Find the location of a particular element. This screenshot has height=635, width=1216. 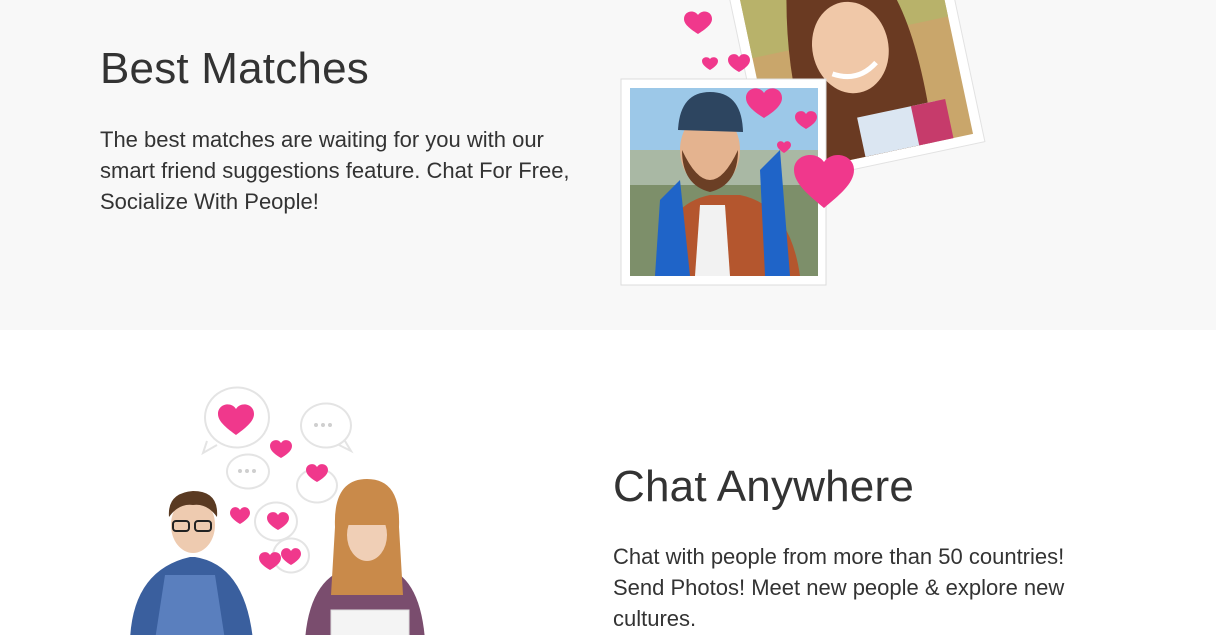

man-photo is located at coordinates (723, 182).